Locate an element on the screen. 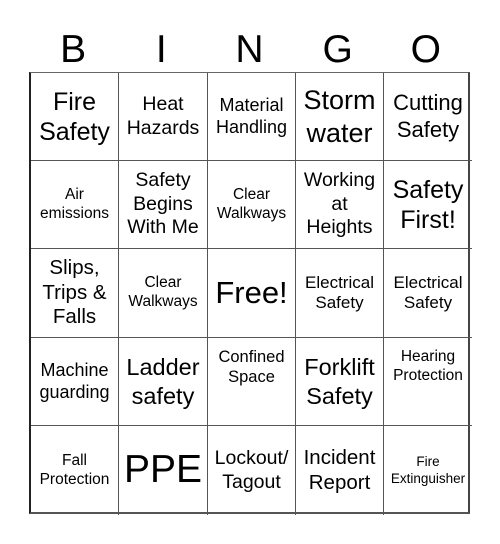 This screenshot has width=500, height=544. cell-label: Fall Protection is located at coordinates (74, 469).